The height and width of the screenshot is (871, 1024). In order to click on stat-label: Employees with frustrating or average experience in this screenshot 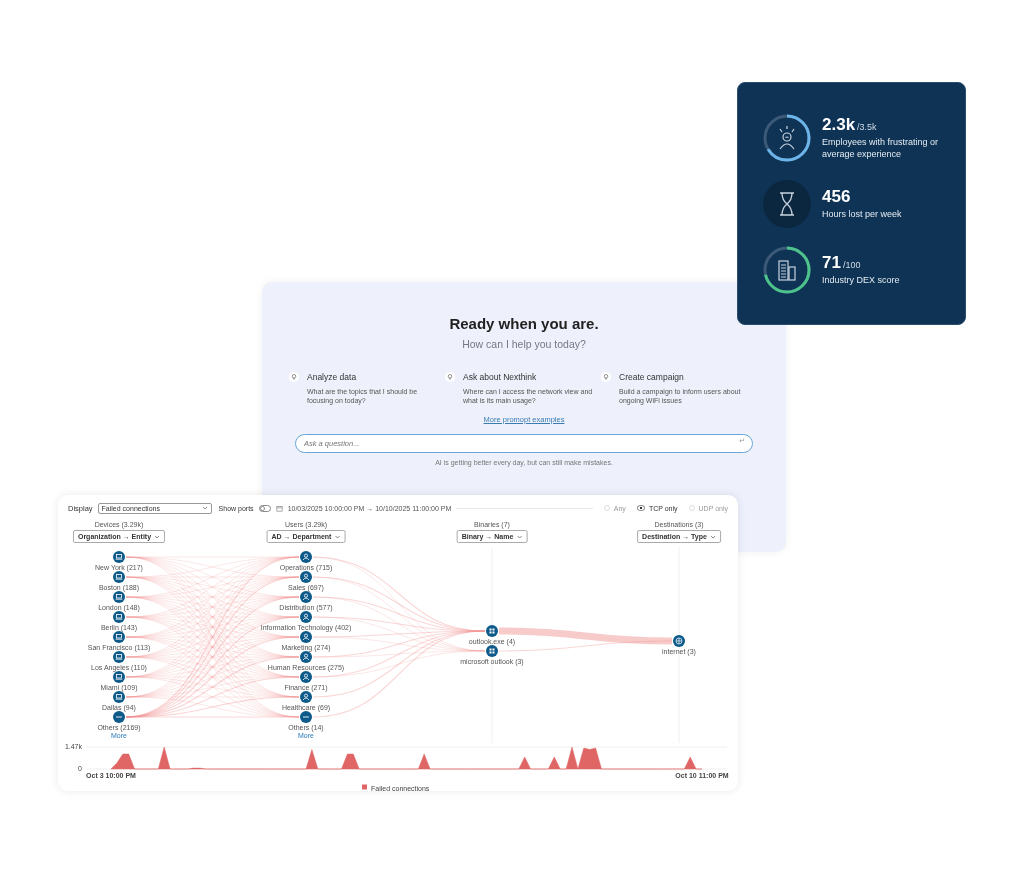, I will do `click(881, 149)`.